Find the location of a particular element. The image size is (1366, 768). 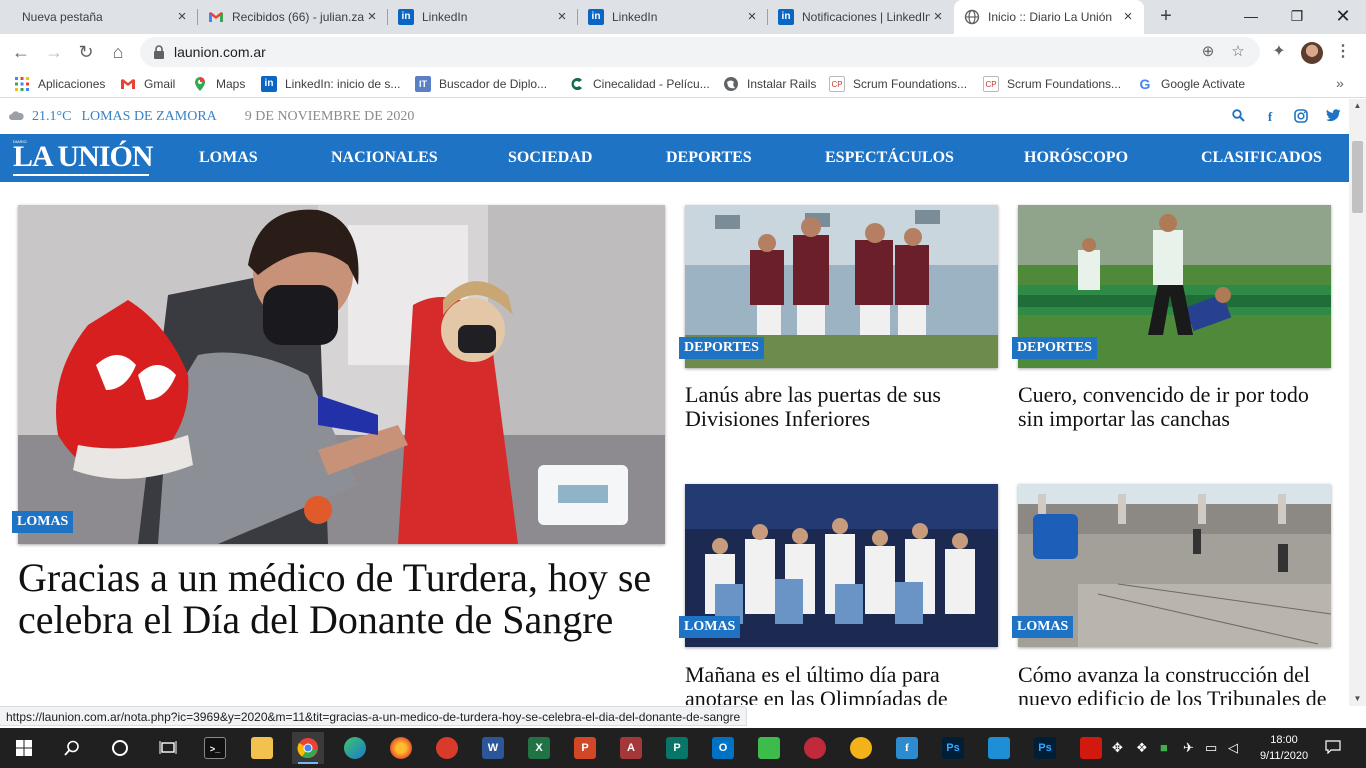

back-button: ← is located at coordinates (21, 52).